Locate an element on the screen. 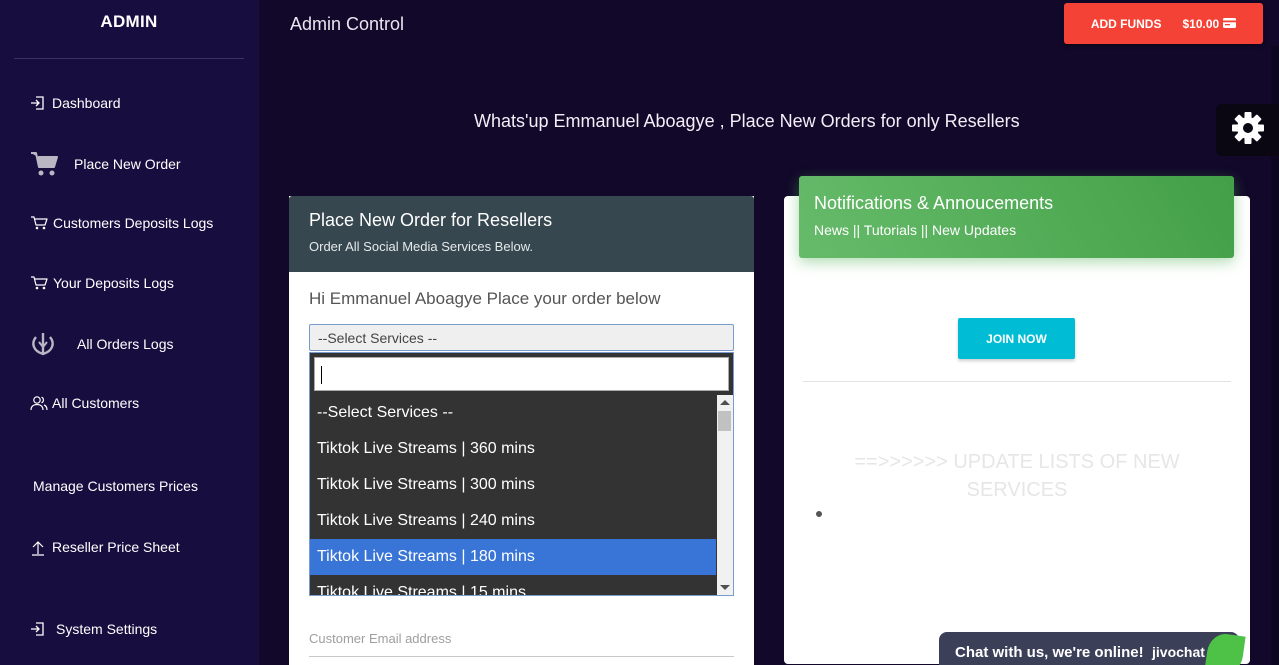 Image resolution: width=1279 pixels, height=665 pixels. wallet-card-icon is located at coordinates (1230, 24).